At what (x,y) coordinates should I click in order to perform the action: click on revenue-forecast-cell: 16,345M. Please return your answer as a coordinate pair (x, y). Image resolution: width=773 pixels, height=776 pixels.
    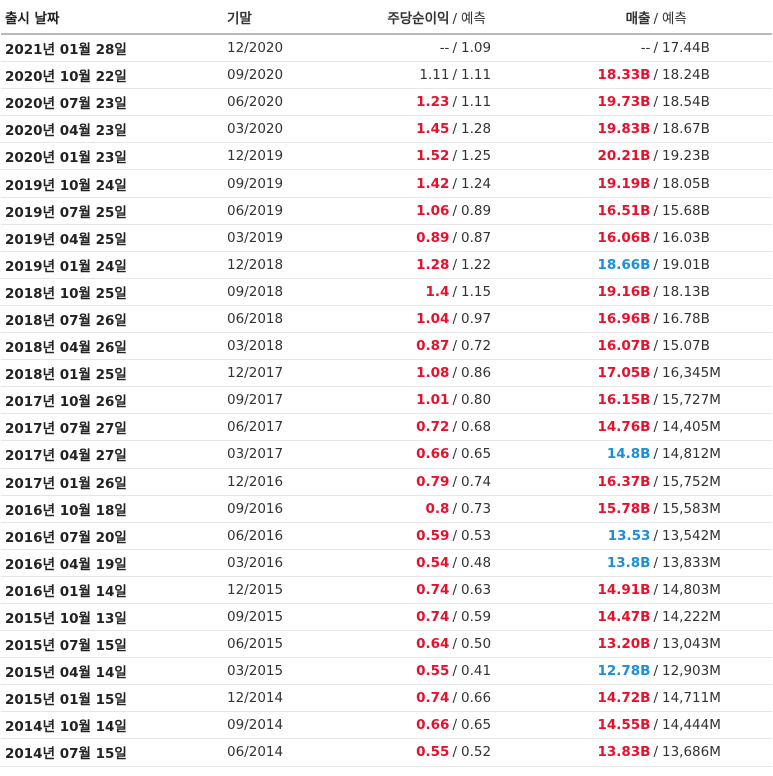
    Looking at the image, I should click on (717, 373).